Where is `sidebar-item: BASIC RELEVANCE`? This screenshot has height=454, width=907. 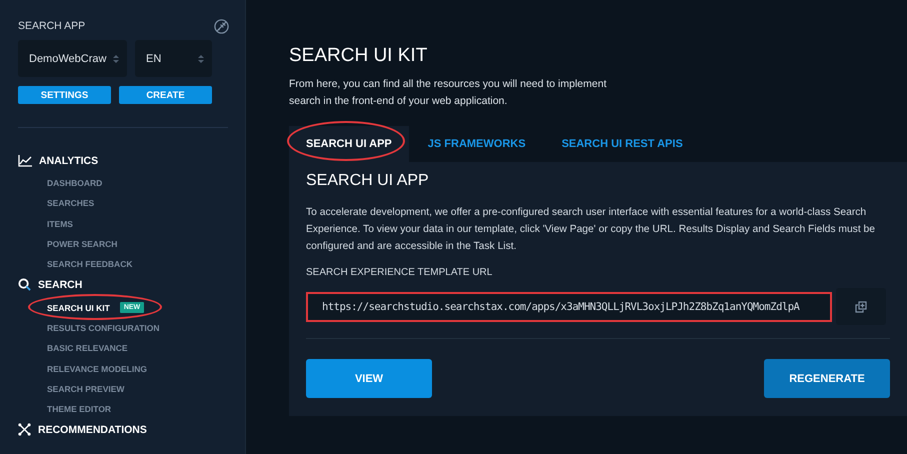 sidebar-item: BASIC RELEVANCE is located at coordinates (87, 348).